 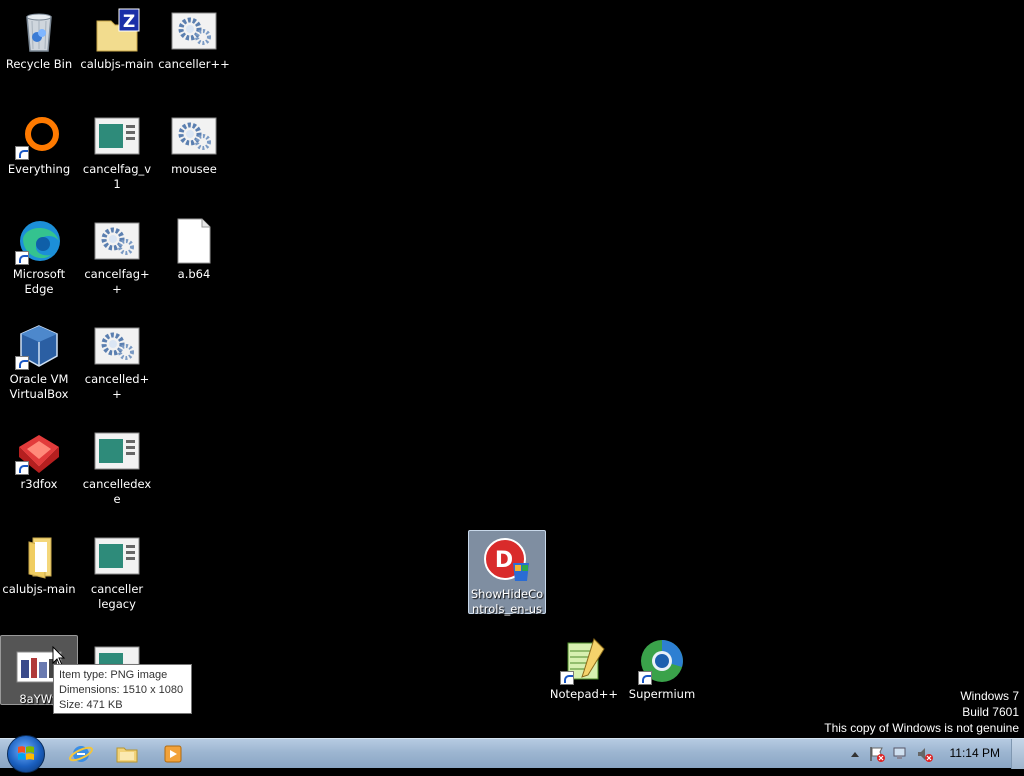 What do you see at coordinates (127, 754) in the screenshot?
I see `windows-explorer-icon` at bounding box center [127, 754].